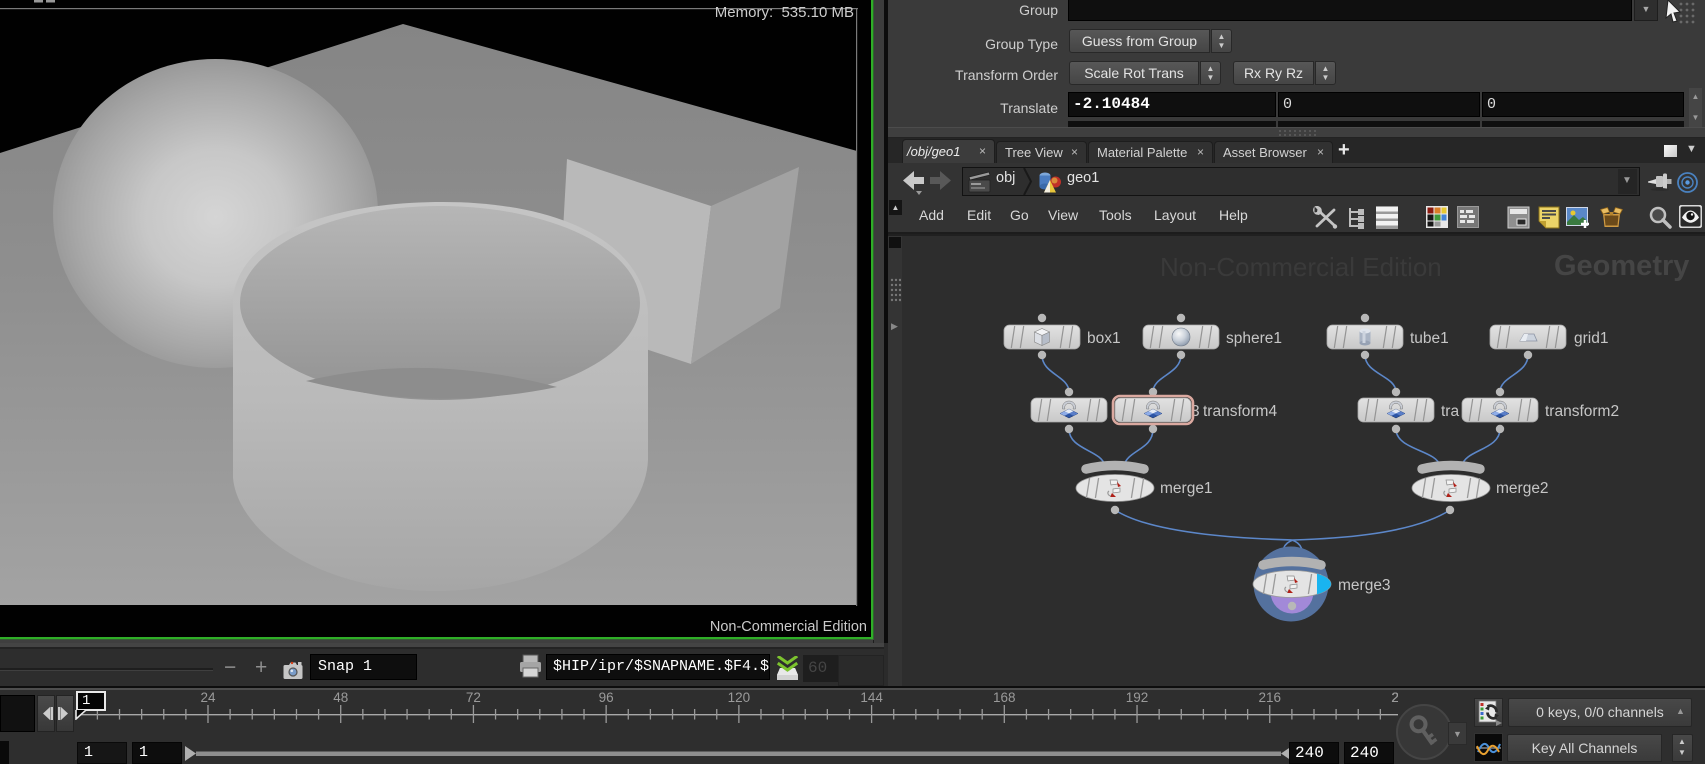  I want to click on svg-text: 144, so click(871, 697).